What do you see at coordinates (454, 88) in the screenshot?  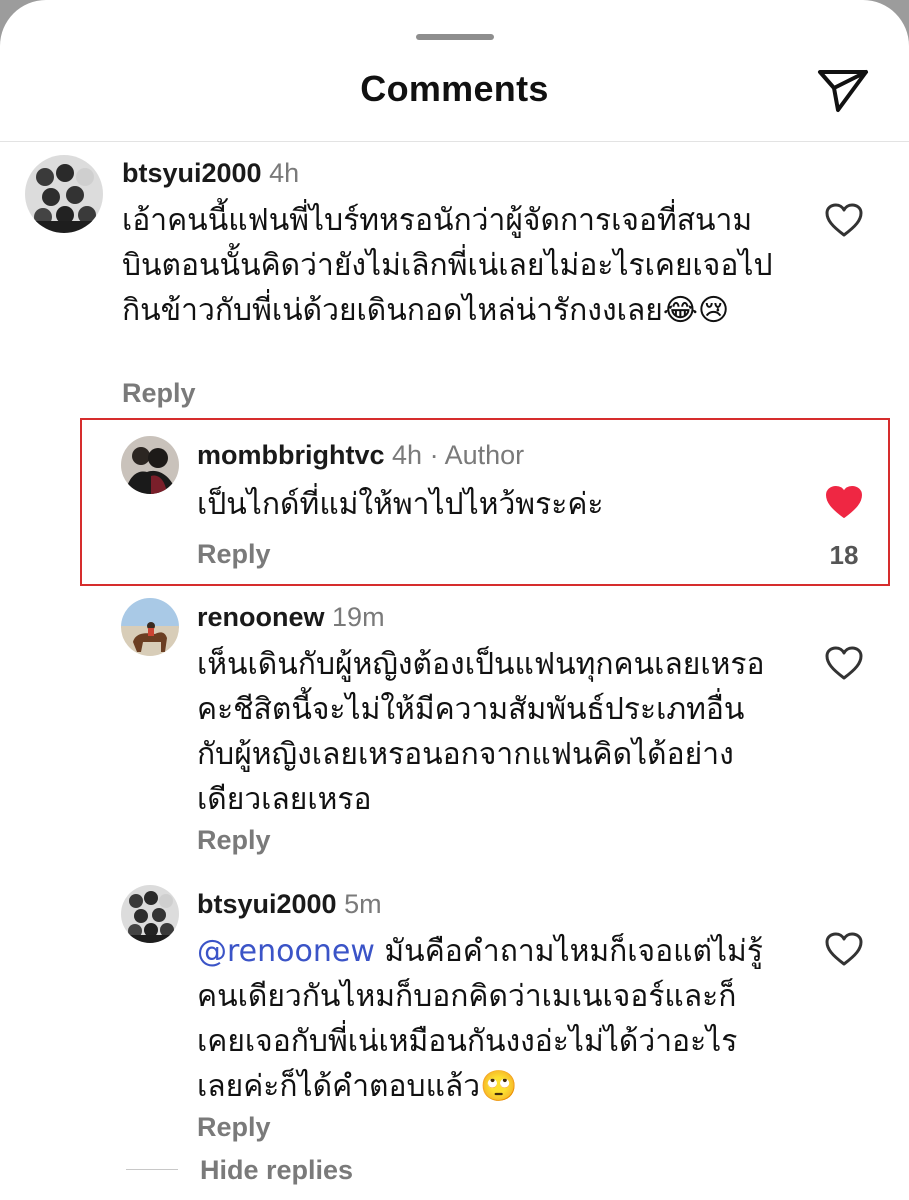 I see `page-title: Comments` at bounding box center [454, 88].